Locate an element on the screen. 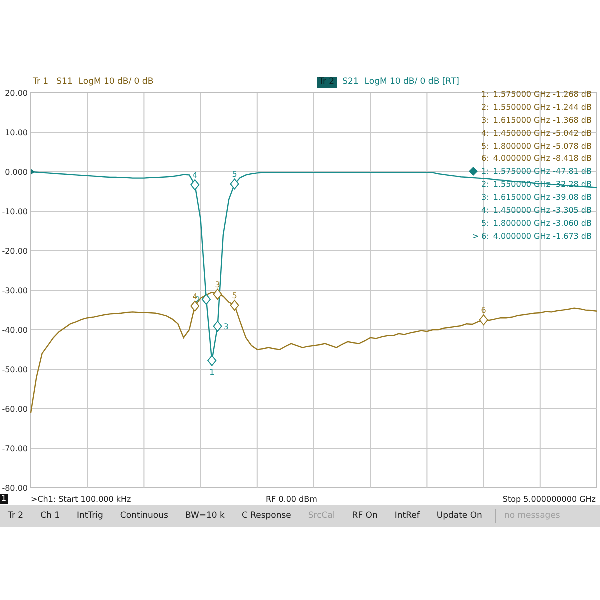 This screenshot has width=600, height=600. axis-label: 10.00 is located at coordinates (16, 133).